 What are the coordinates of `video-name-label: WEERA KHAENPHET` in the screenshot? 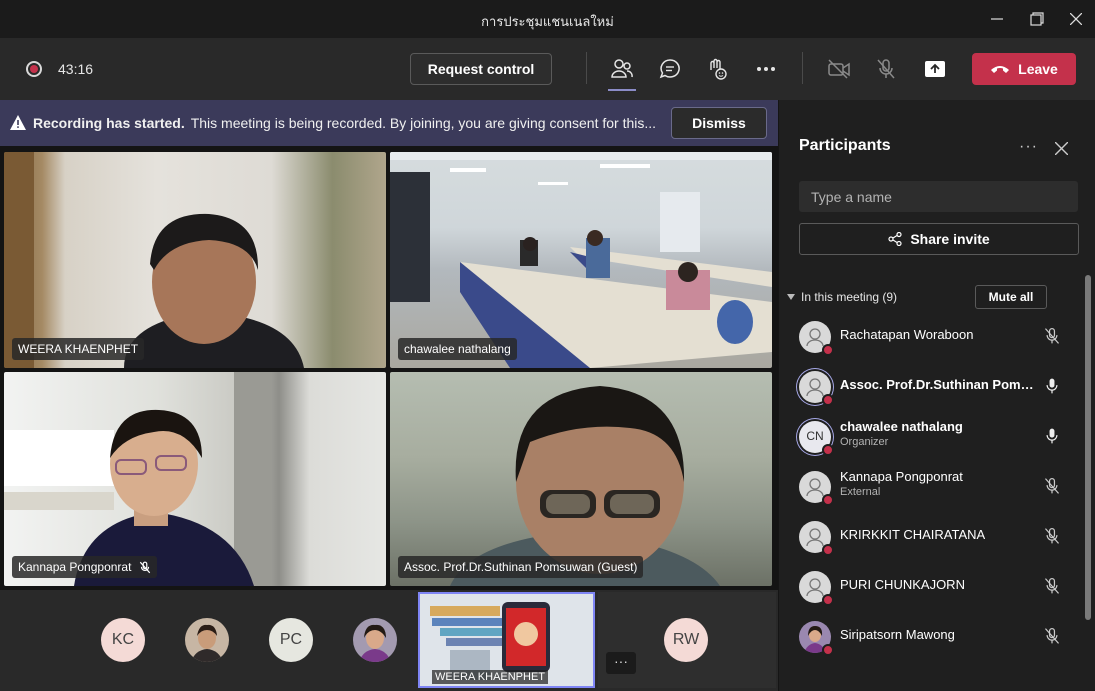 It's located at (78, 349).